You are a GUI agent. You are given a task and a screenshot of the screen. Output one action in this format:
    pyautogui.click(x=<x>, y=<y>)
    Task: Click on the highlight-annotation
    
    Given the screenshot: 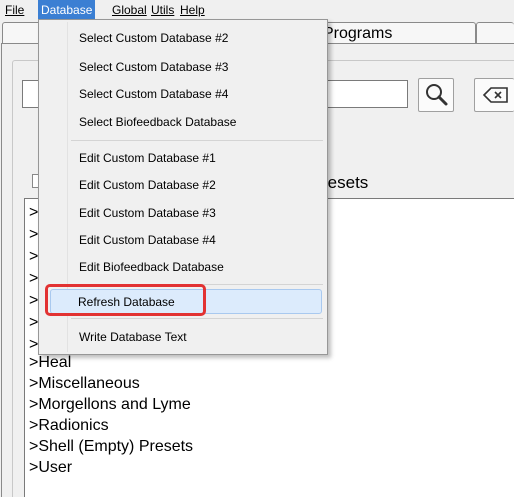 What is the action you would take?
    pyautogui.click(x=125, y=300)
    